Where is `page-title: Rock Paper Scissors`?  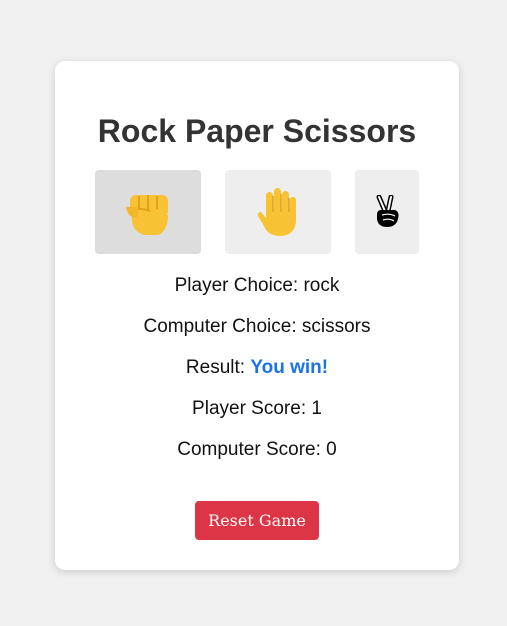
page-title: Rock Paper Scissors is located at coordinates (257, 131).